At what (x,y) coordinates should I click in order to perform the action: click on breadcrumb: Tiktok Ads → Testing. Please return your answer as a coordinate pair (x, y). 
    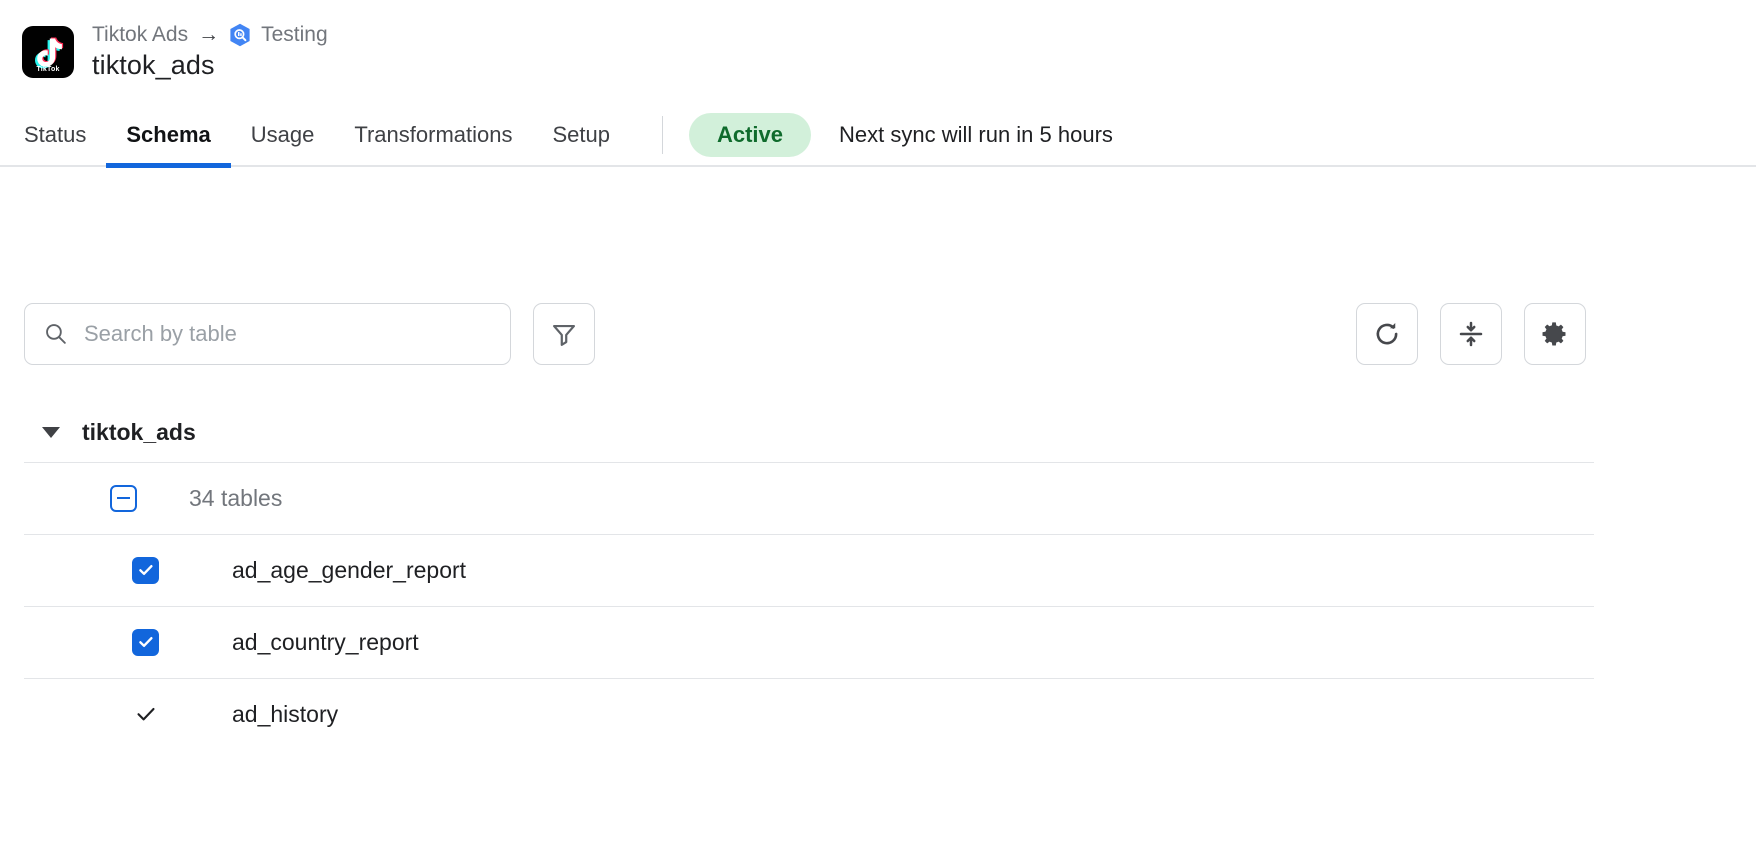
    Looking at the image, I should click on (210, 34).